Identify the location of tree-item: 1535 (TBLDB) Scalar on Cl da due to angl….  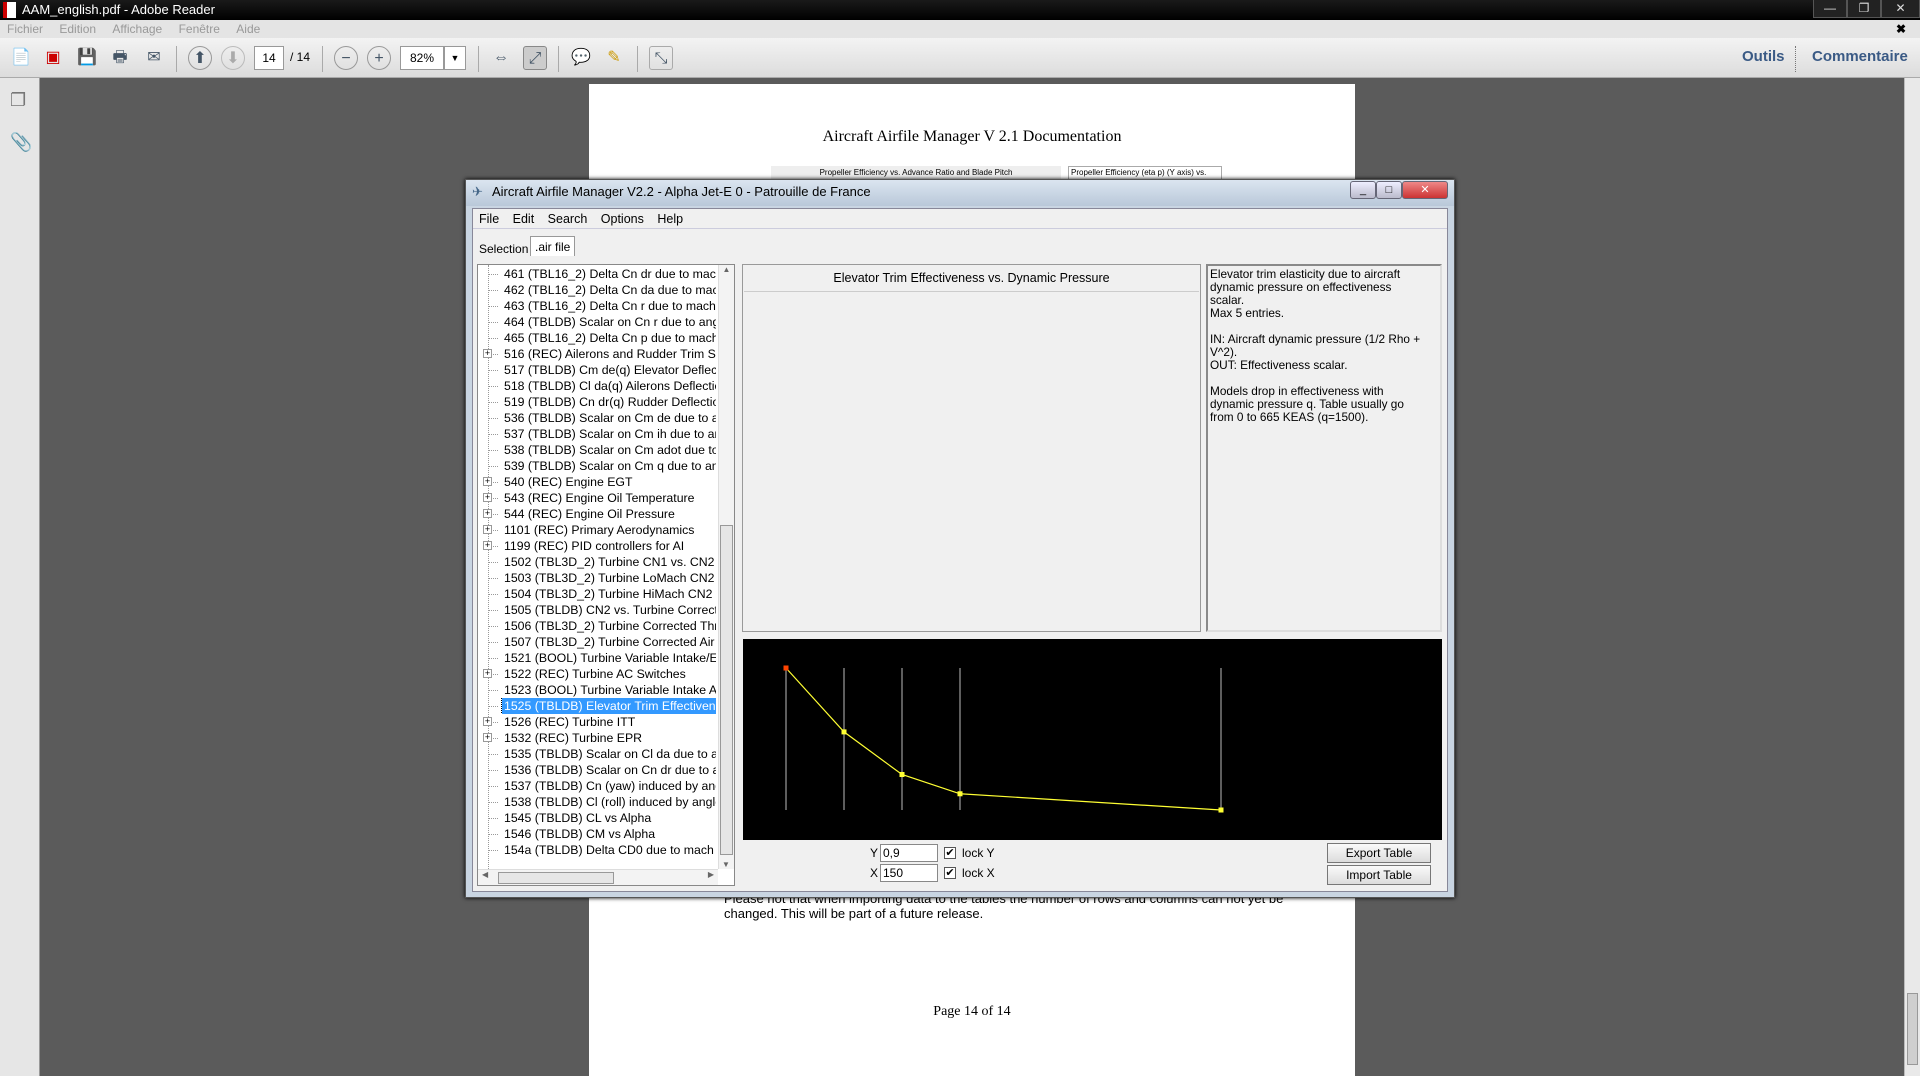
(597, 754).